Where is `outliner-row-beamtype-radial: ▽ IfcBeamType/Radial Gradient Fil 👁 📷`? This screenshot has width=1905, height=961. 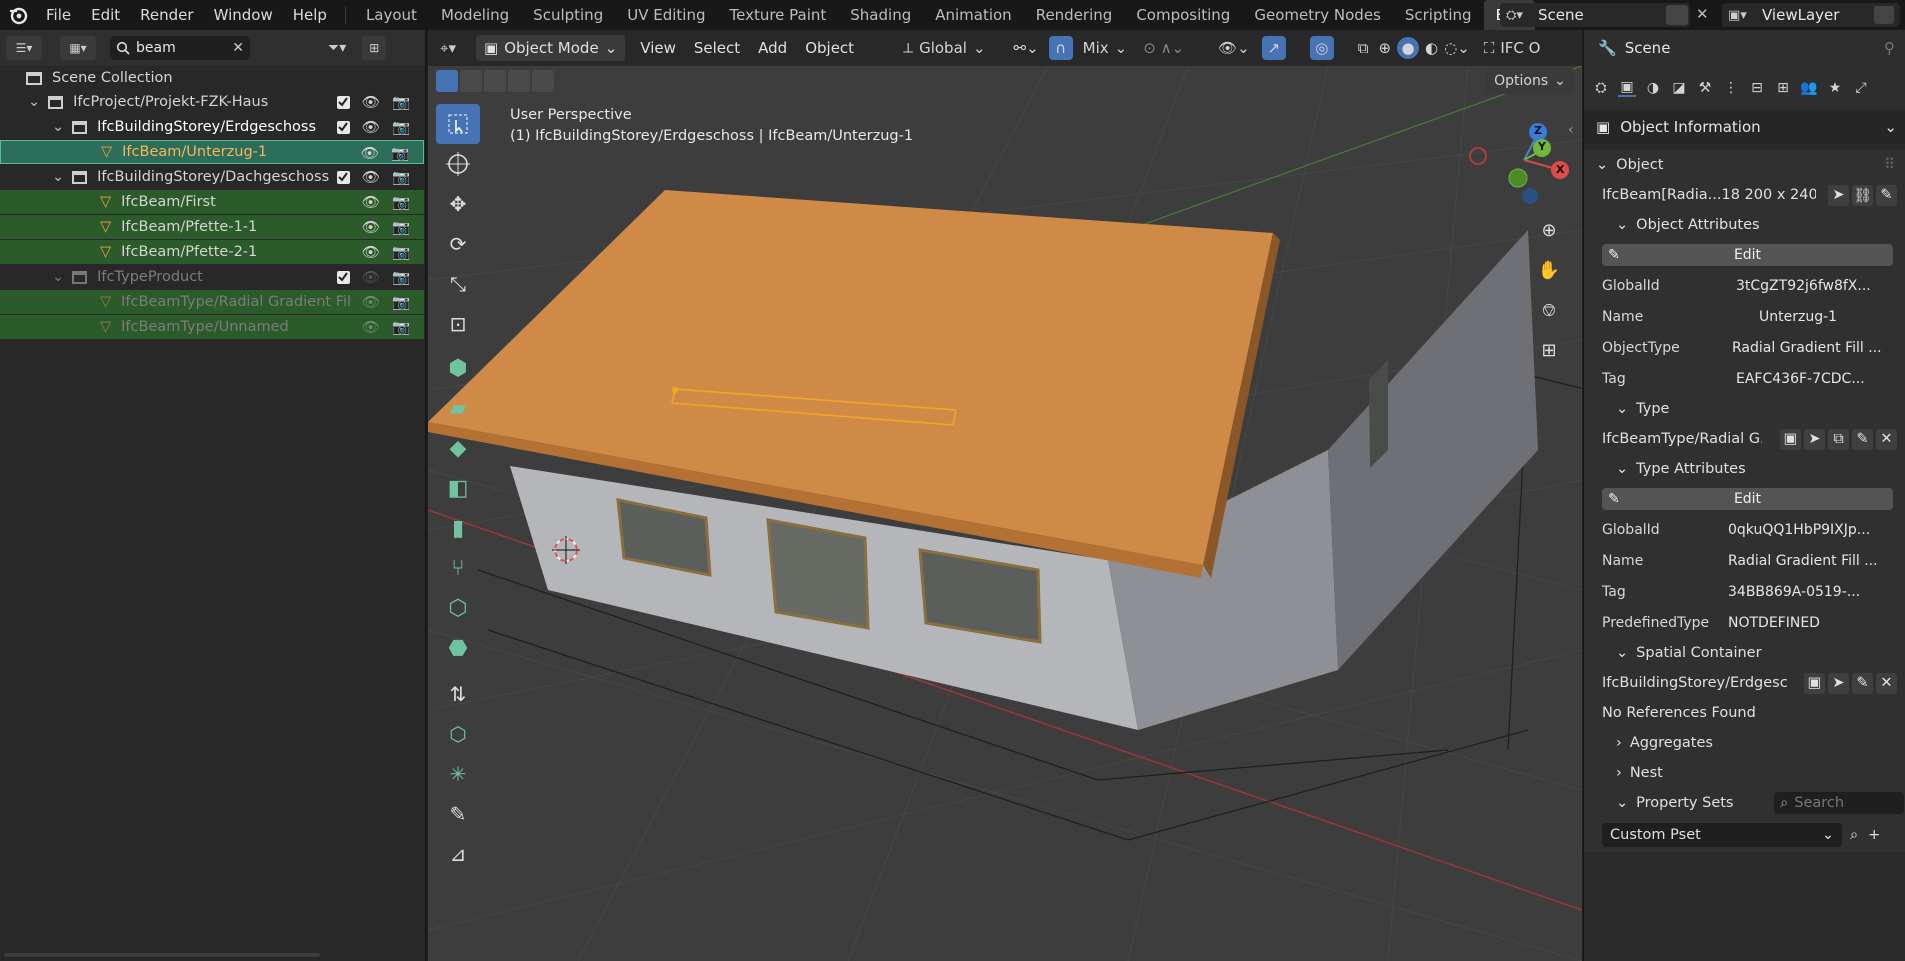
outliner-row-beamtype-radial: ▽ IfcBeamType/Radial Gradient Fil 👁 📷 is located at coordinates (212, 302).